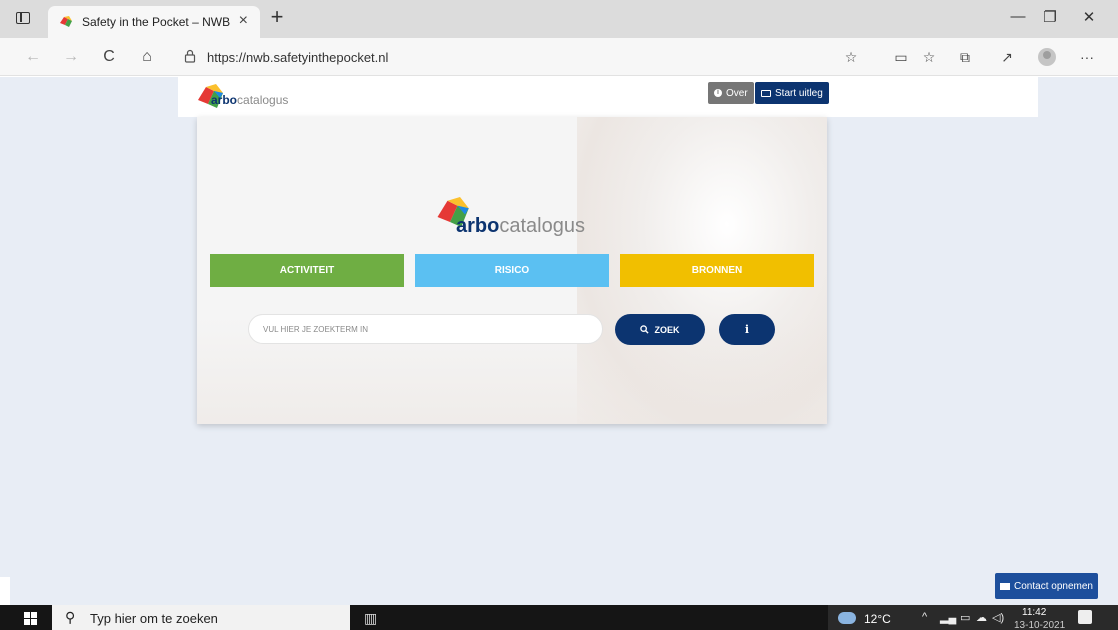 The width and height of the screenshot is (1118, 630). What do you see at coordinates (737, 93) in the screenshot?
I see `over-label: Over` at bounding box center [737, 93].